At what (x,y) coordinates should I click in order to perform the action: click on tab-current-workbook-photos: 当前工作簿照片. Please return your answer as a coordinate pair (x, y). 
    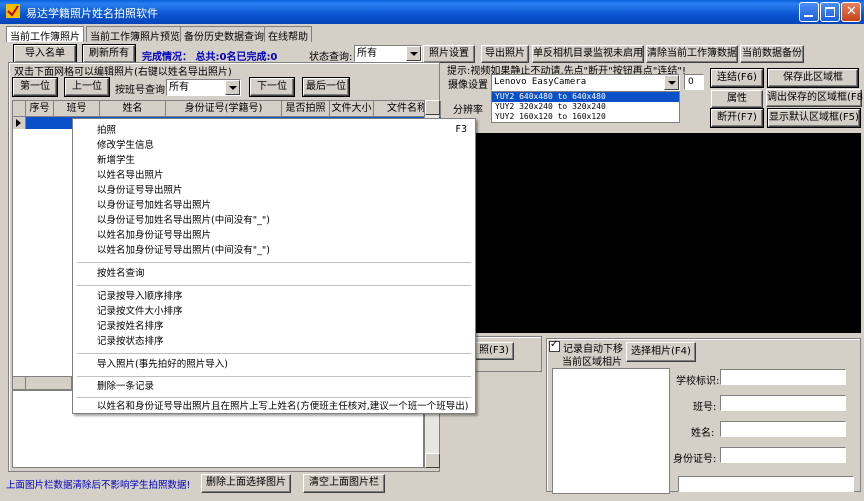
    Looking at the image, I should click on (45, 34).